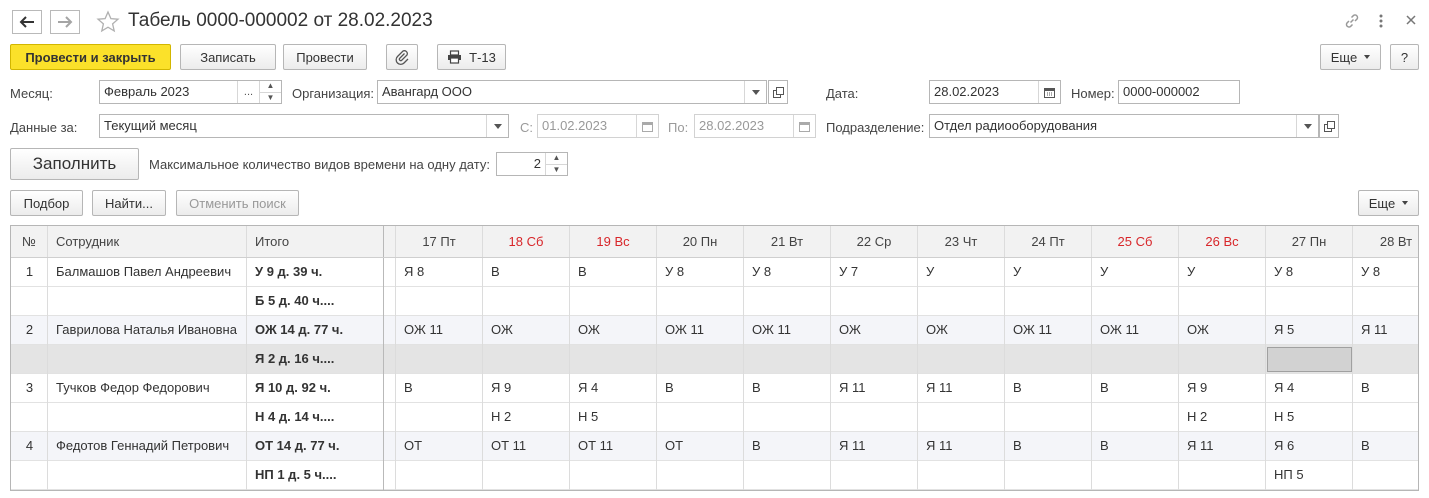 This screenshot has width=1429, height=498. I want to click on favorite-star-icon, so click(108, 23).